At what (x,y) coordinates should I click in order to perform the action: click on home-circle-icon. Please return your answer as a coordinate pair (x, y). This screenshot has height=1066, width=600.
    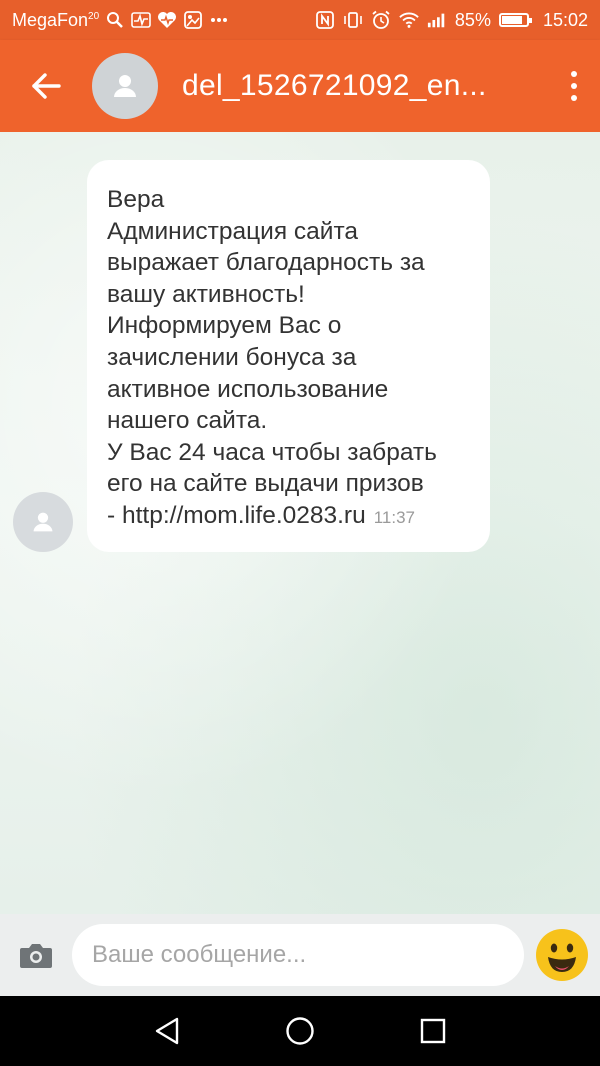
    Looking at the image, I should click on (300, 1031).